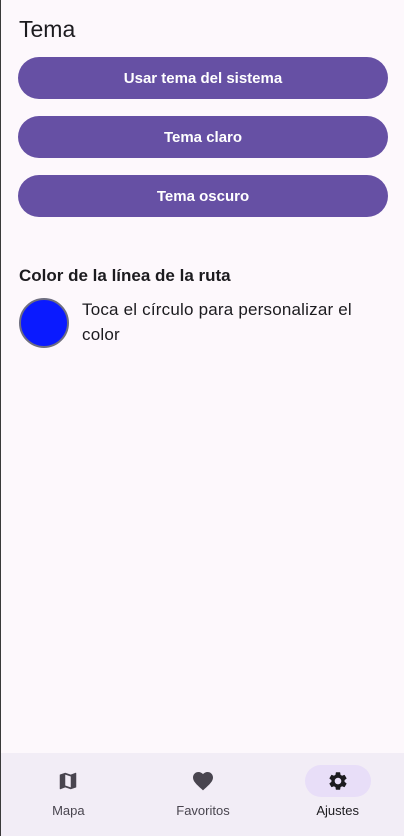 This screenshot has height=836, width=404. What do you see at coordinates (68, 810) in the screenshot?
I see `nav-label-mapa: Mapa` at bounding box center [68, 810].